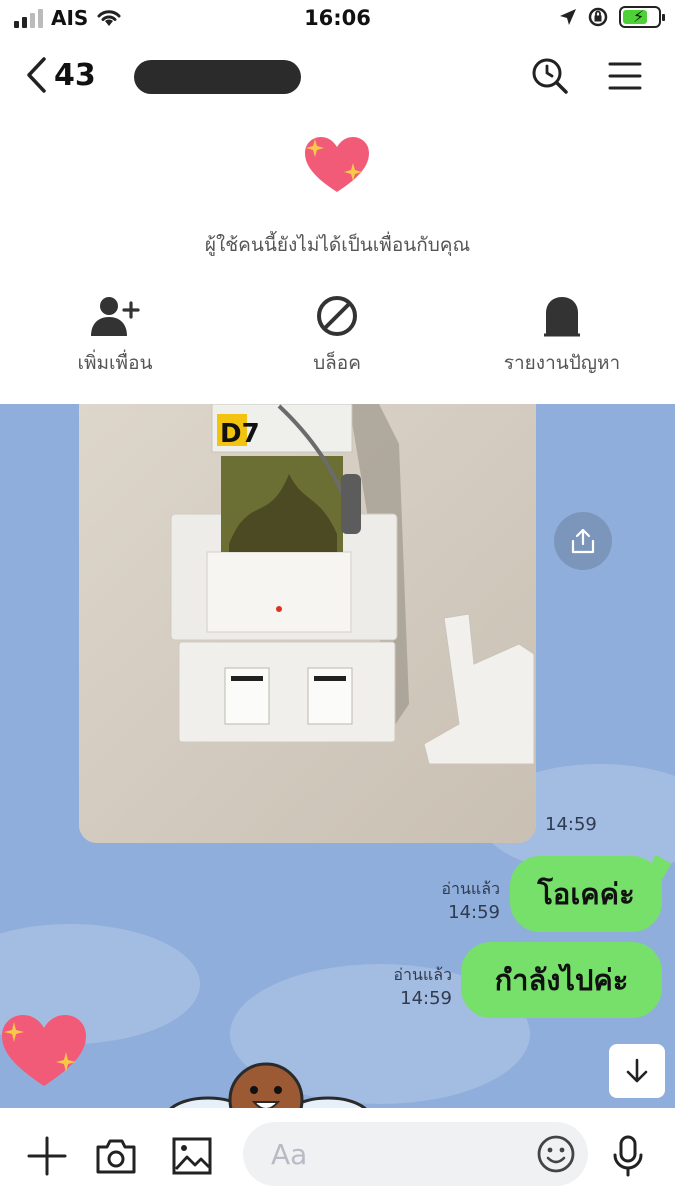 Image resolution: width=675 pixels, height=1200 pixels. Describe the element at coordinates (562, 317) in the screenshot. I see `report-icon` at that location.